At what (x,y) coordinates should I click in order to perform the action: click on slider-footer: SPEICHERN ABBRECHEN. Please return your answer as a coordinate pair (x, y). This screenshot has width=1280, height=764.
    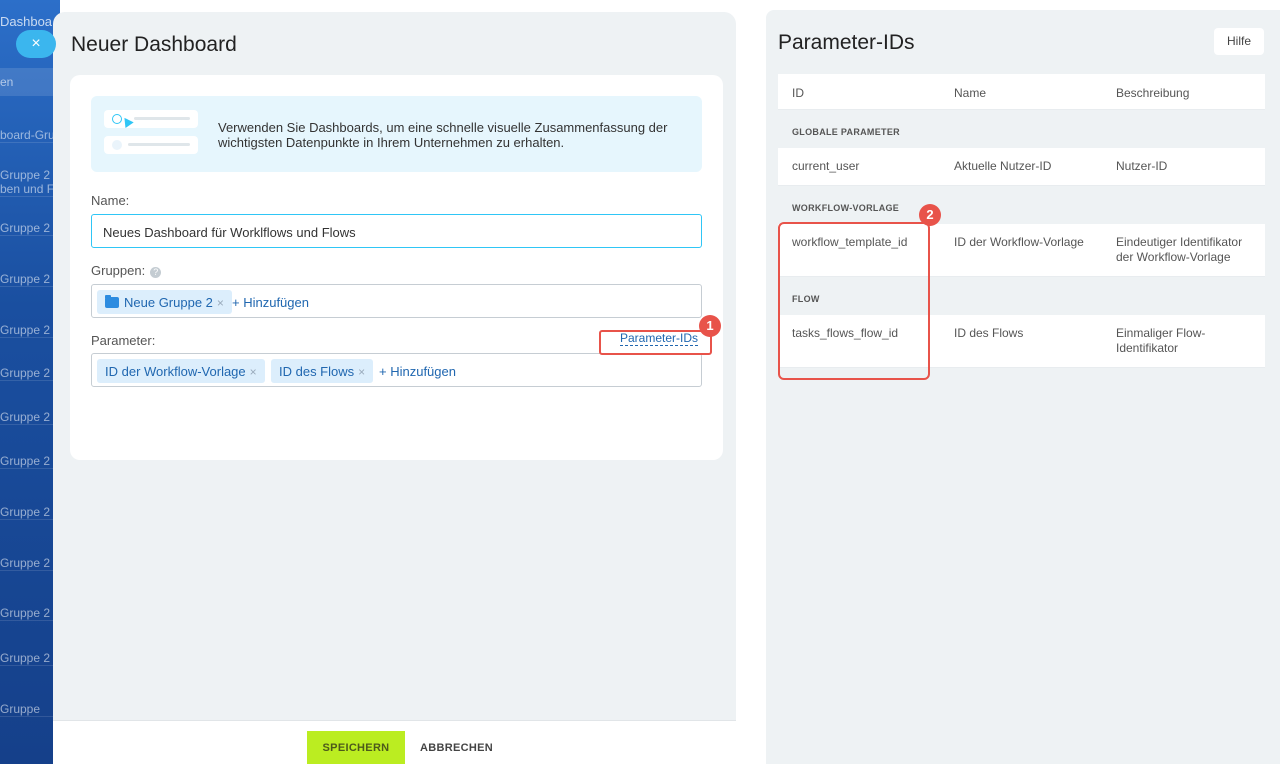
    Looking at the image, I should click on (394, 742).